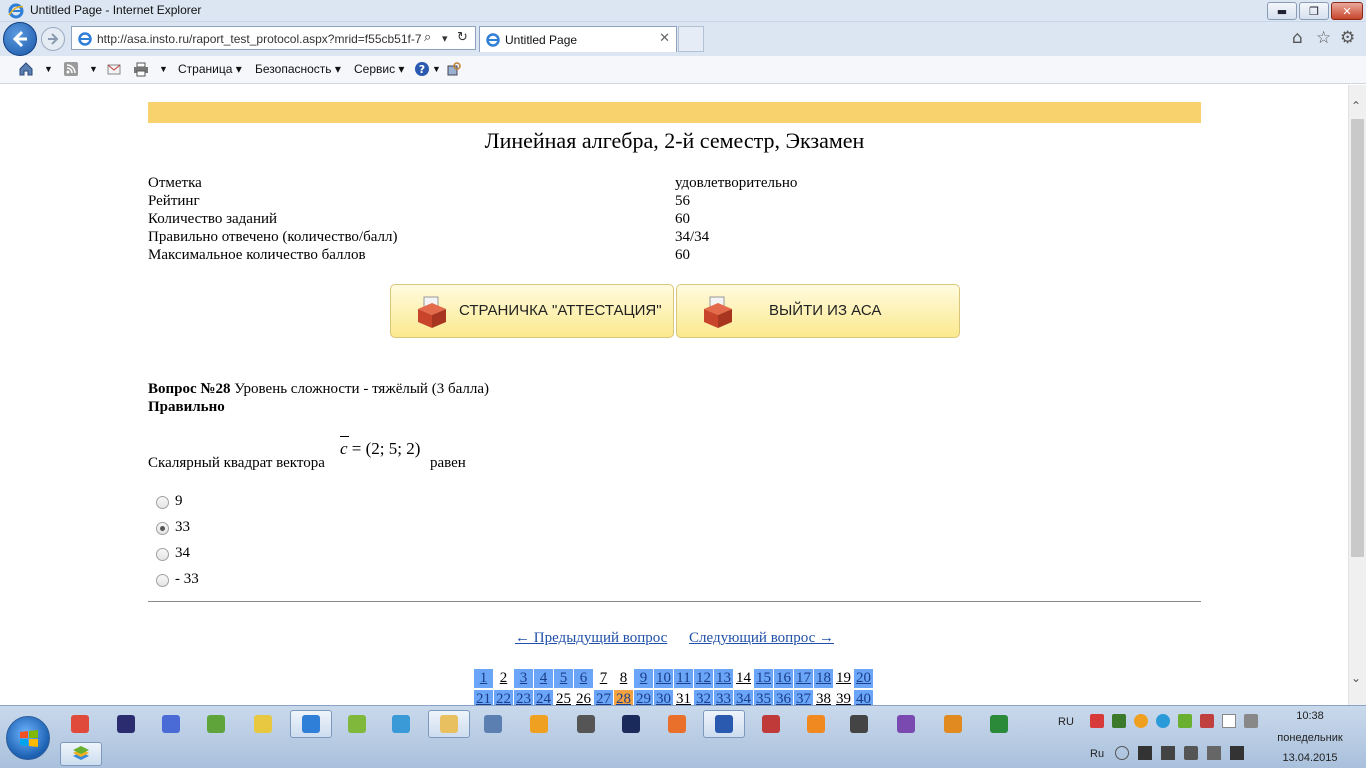  I want to click on pager-question-link: 3, so click(523, 678).